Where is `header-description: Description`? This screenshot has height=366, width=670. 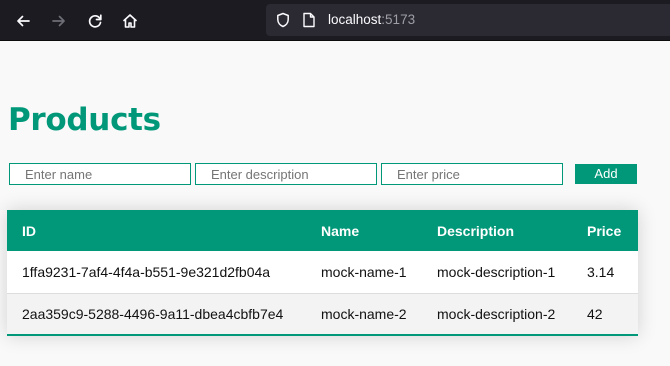 header-description: Description is located at coordinates (497, 230).